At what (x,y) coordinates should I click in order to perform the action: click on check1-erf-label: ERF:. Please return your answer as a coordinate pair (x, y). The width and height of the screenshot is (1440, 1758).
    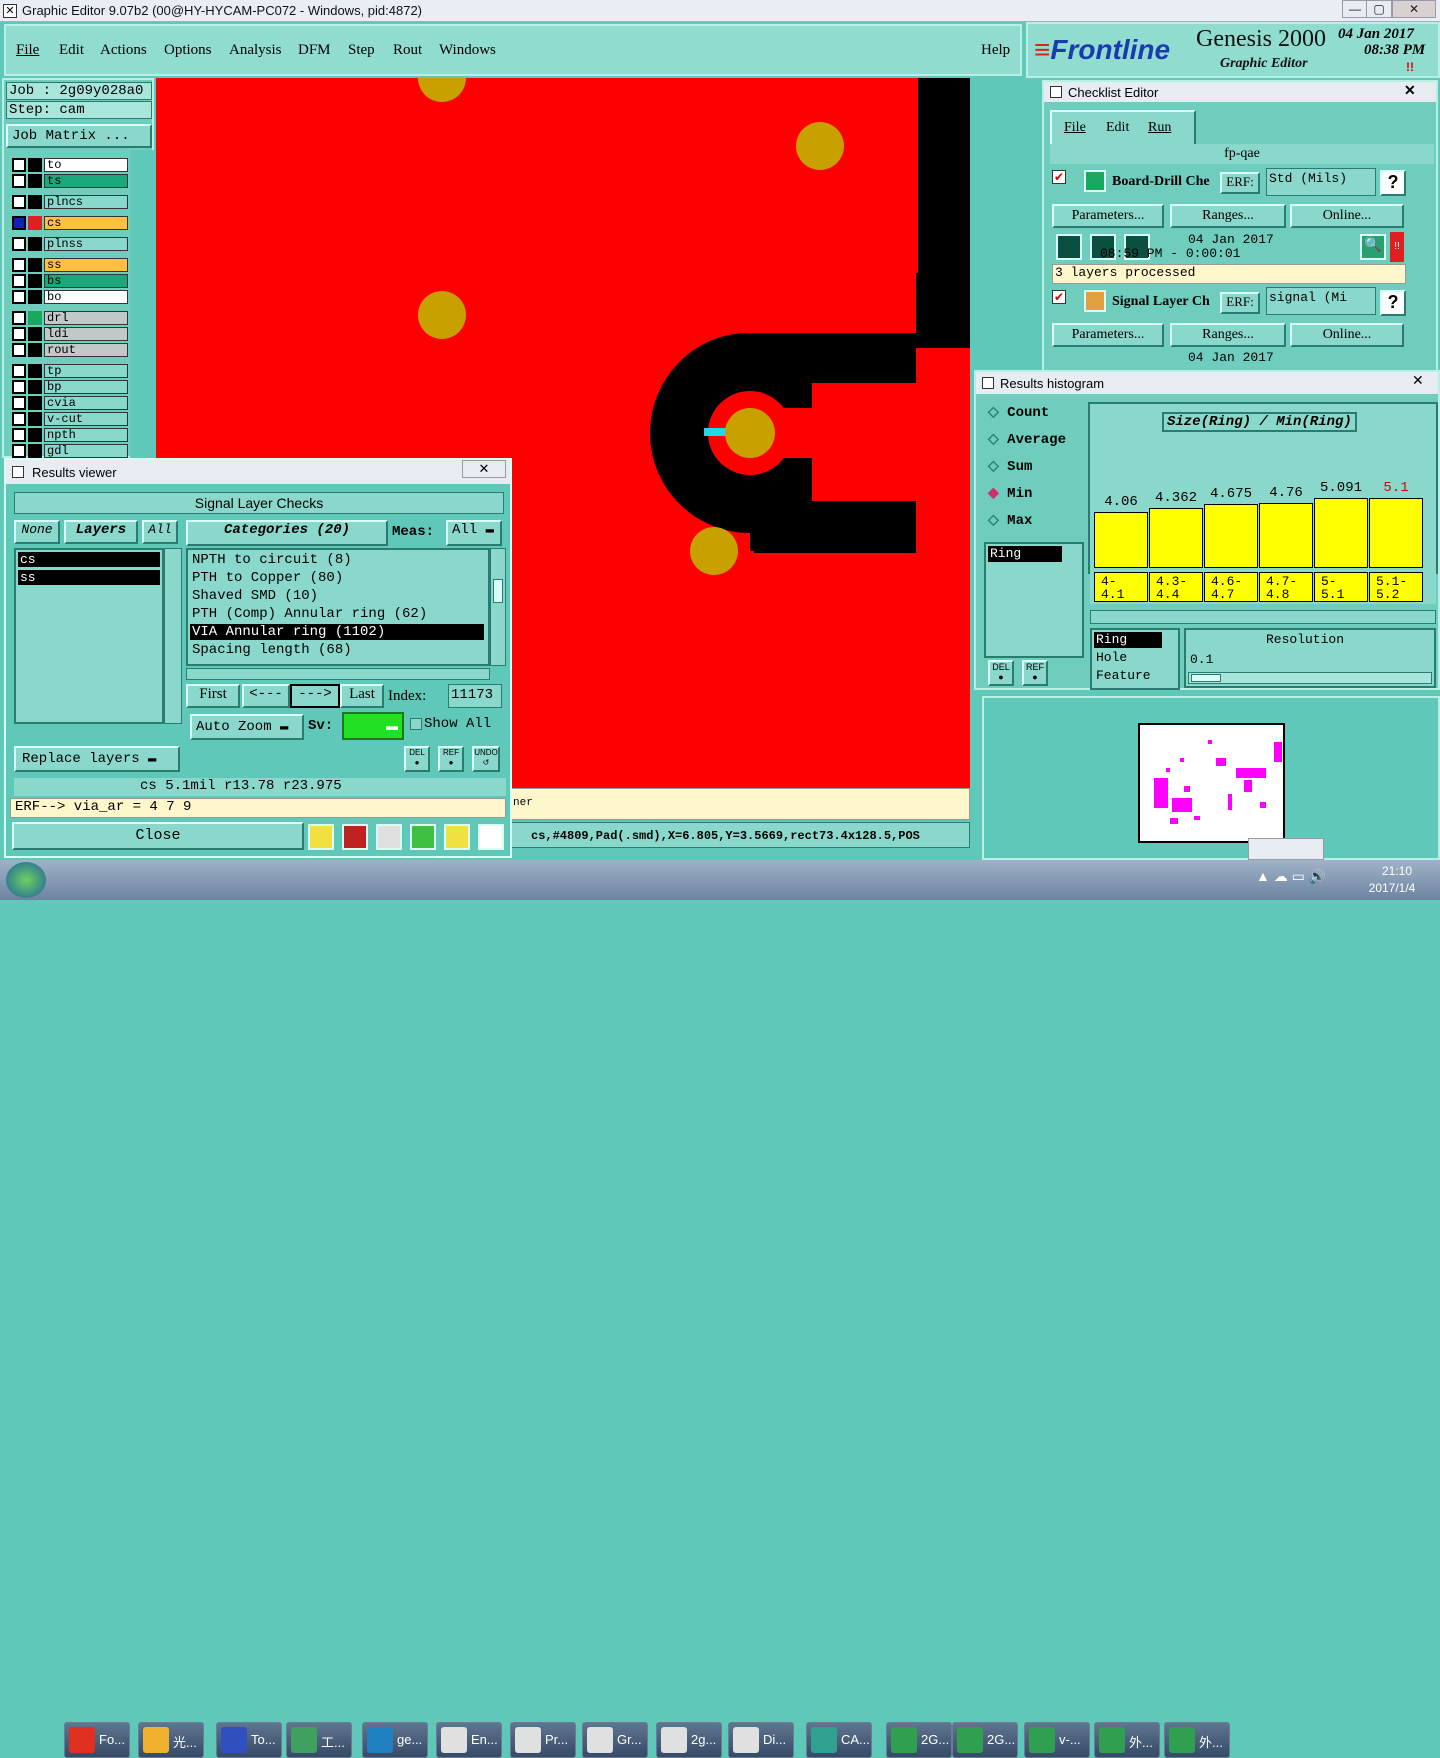
    Looking at the image, I should click on (1240, 183).